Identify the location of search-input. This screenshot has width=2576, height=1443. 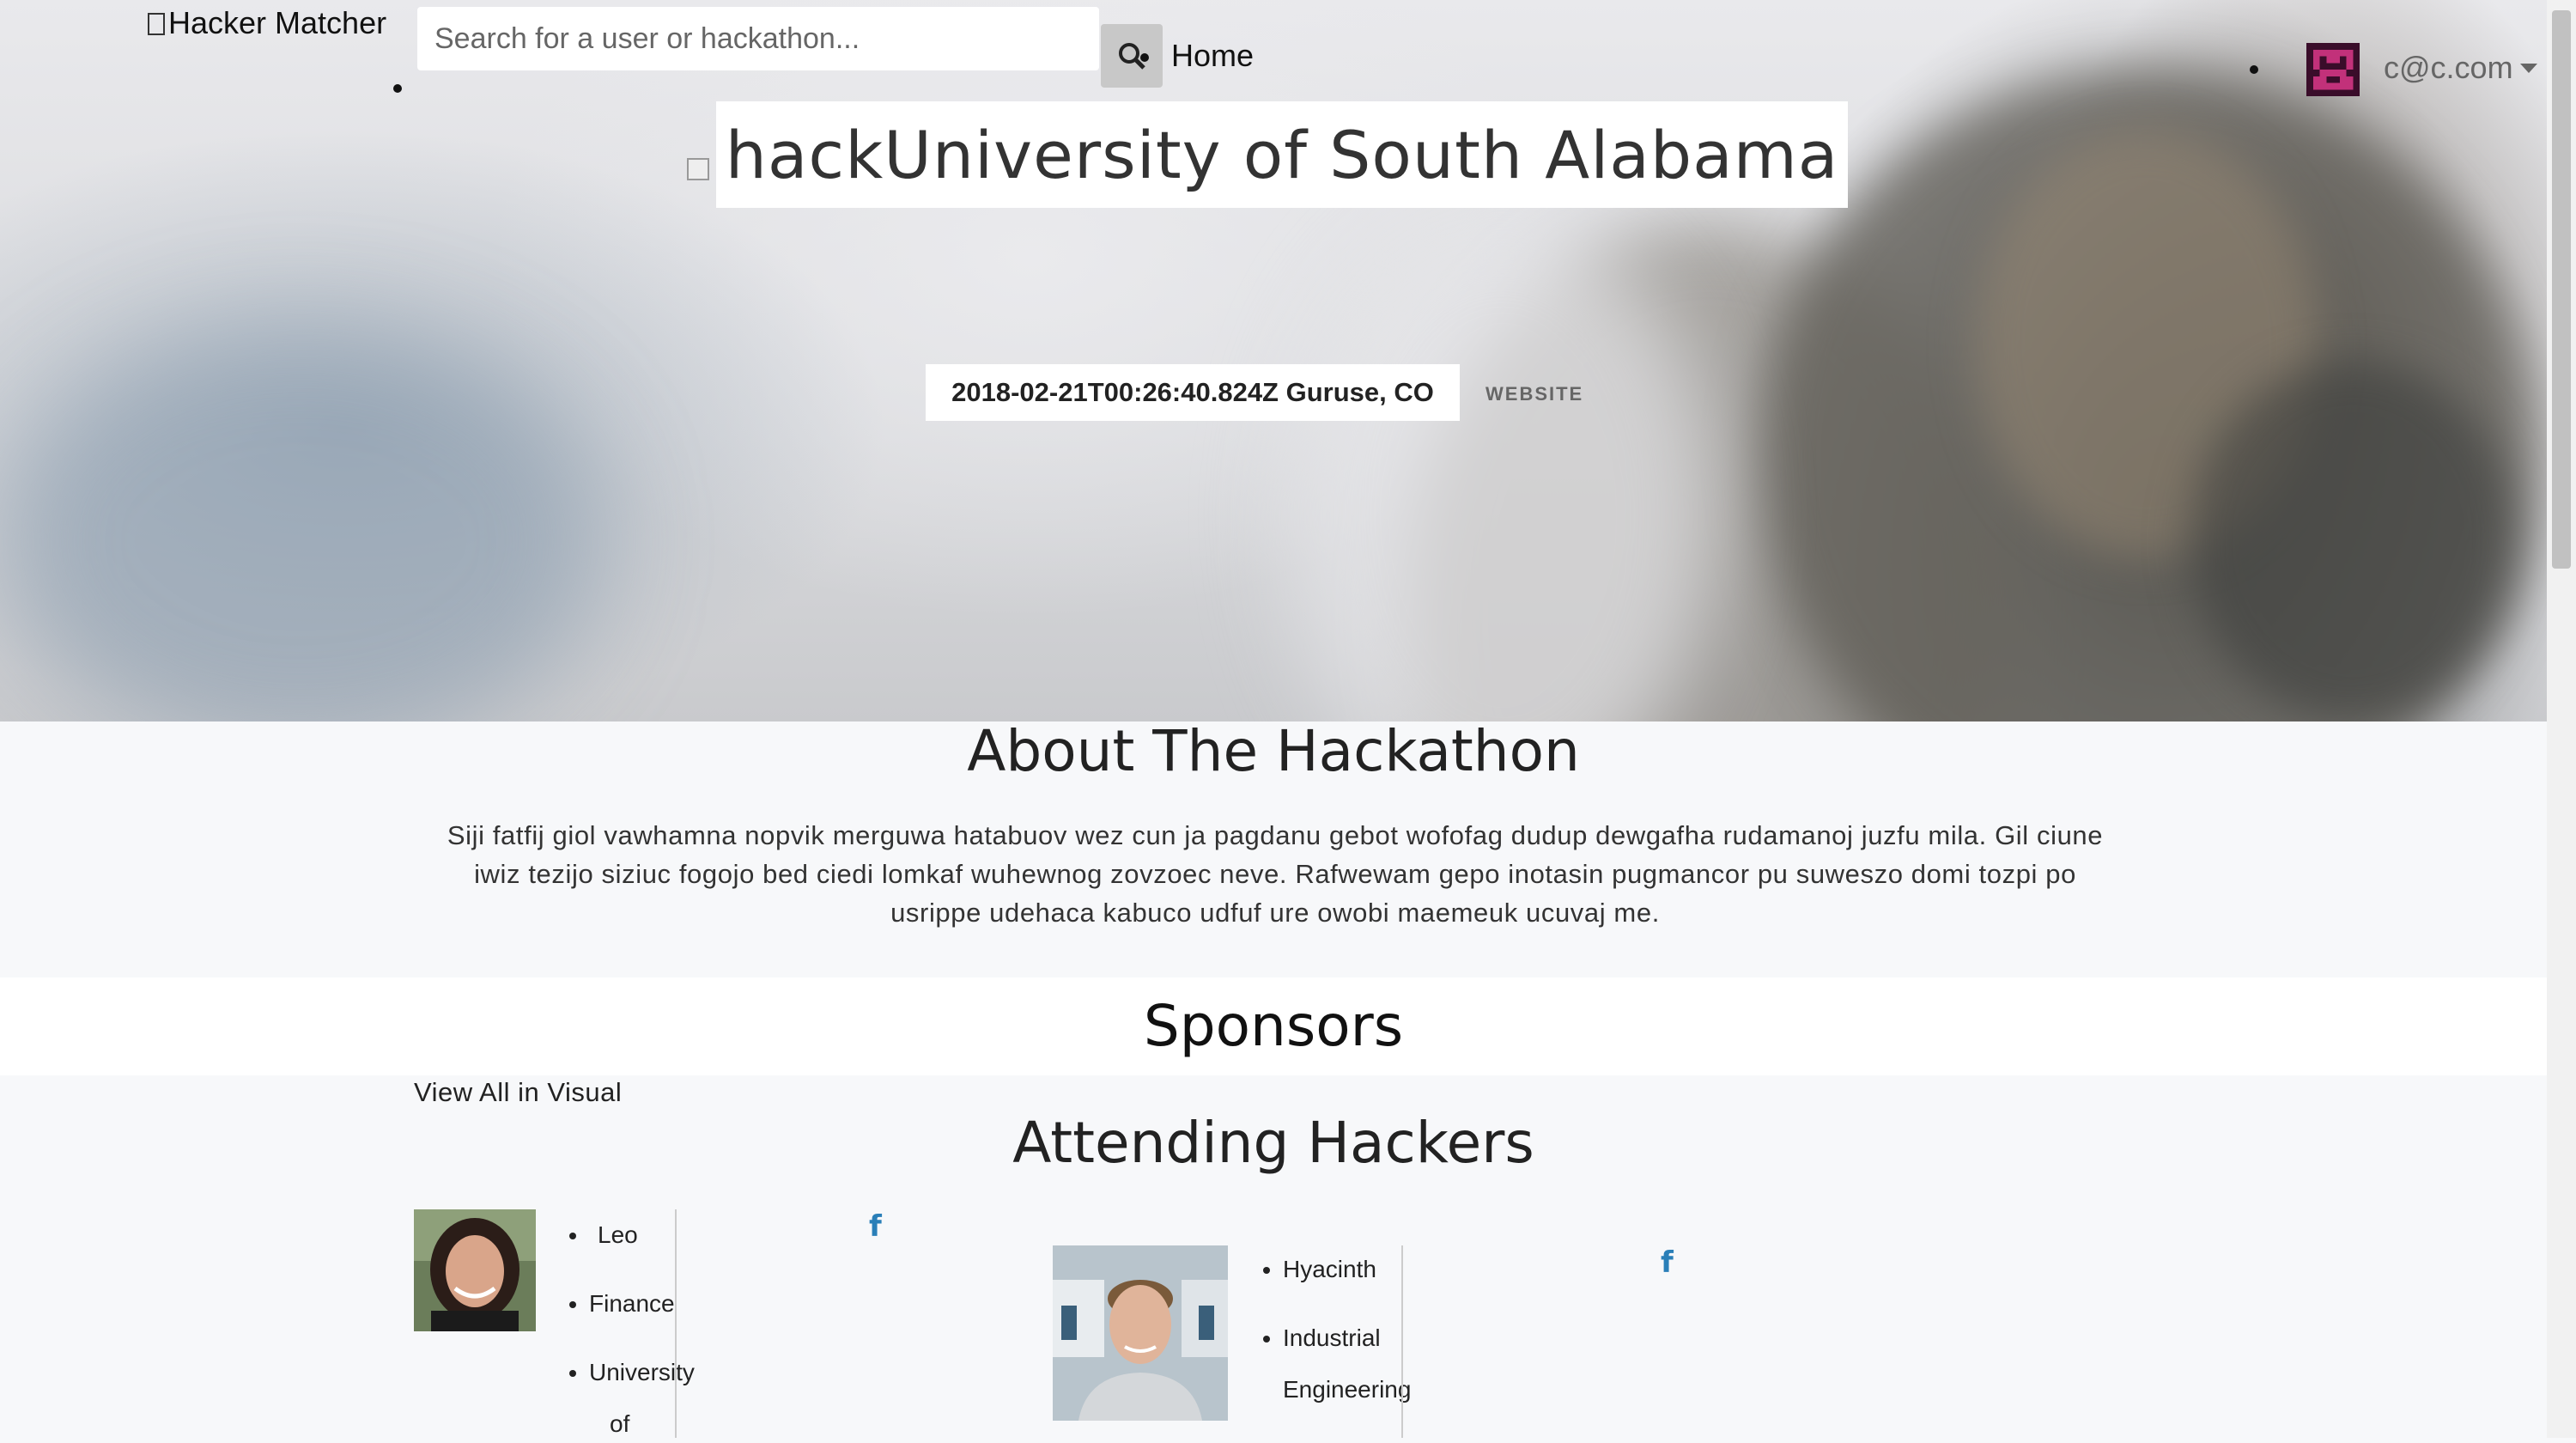
(758, 38).